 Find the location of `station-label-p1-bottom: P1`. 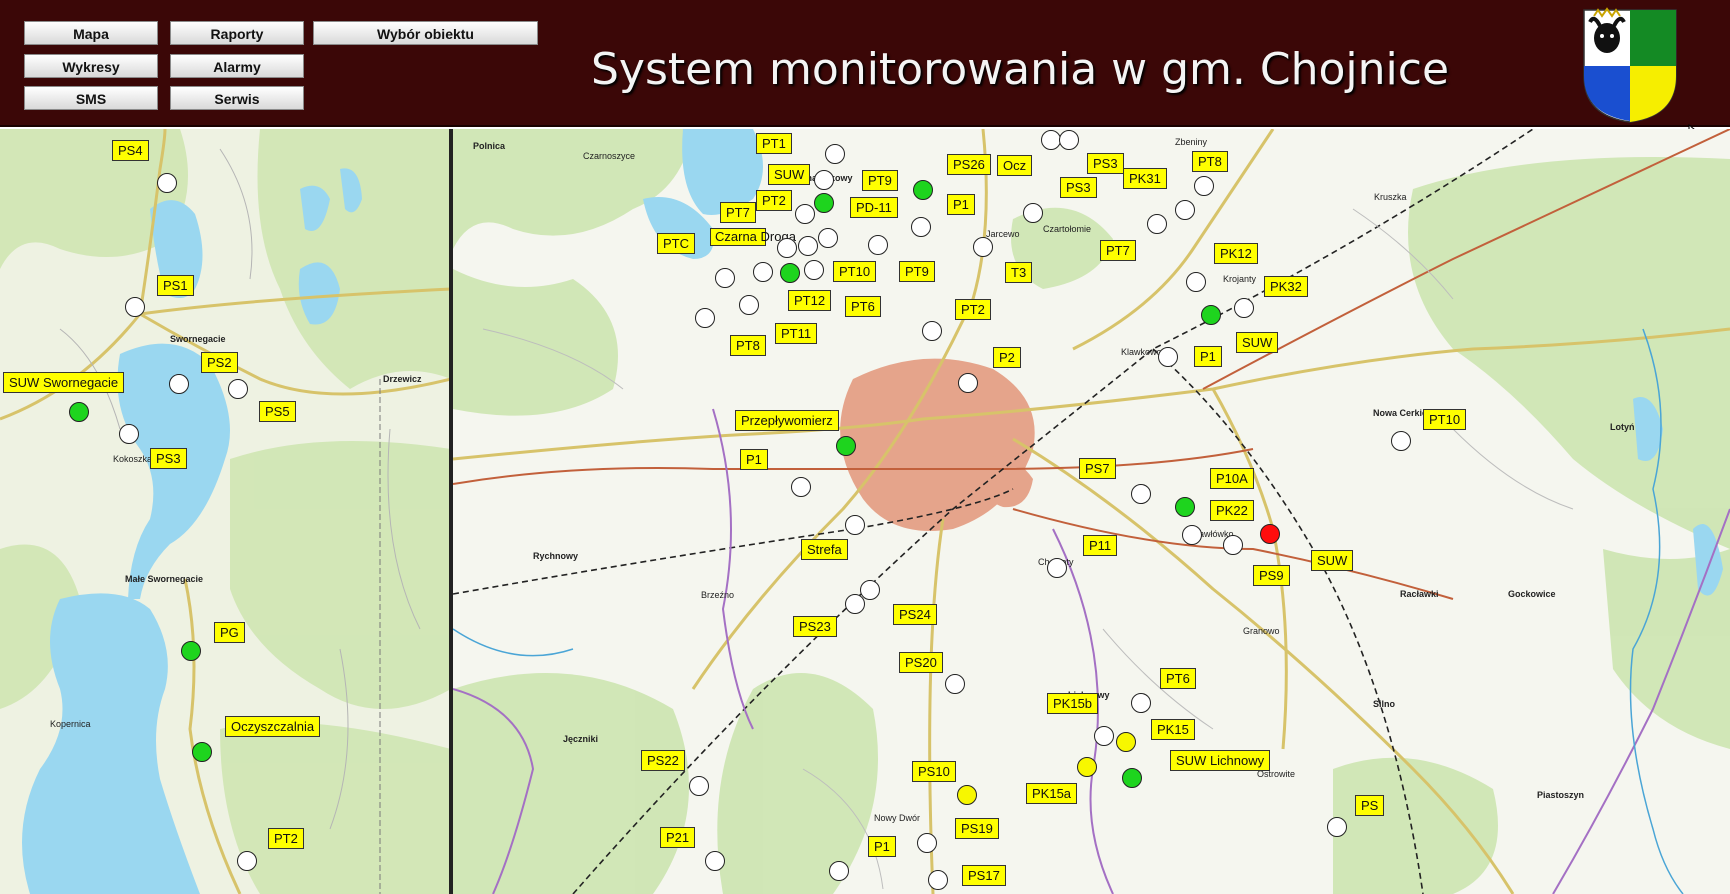

station-label-p1-bottom: P1 is located at coordinates (882, 846).